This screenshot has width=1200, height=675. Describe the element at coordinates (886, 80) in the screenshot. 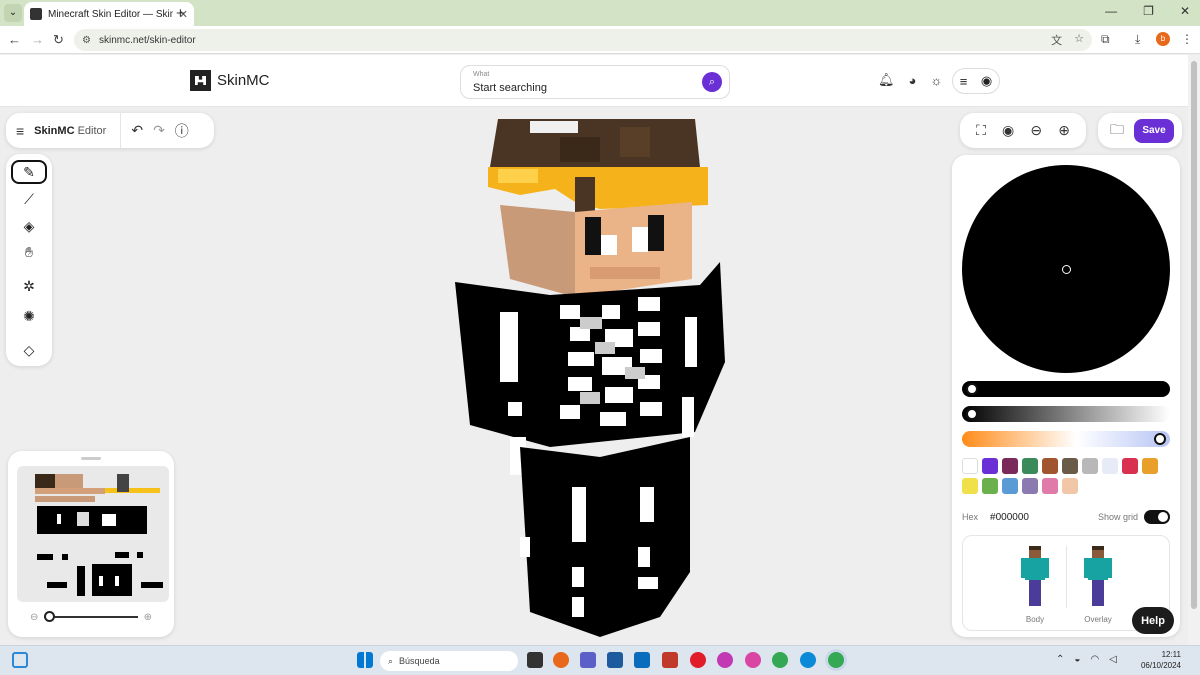

I see `bell-icon: 🔔︎` at that location.